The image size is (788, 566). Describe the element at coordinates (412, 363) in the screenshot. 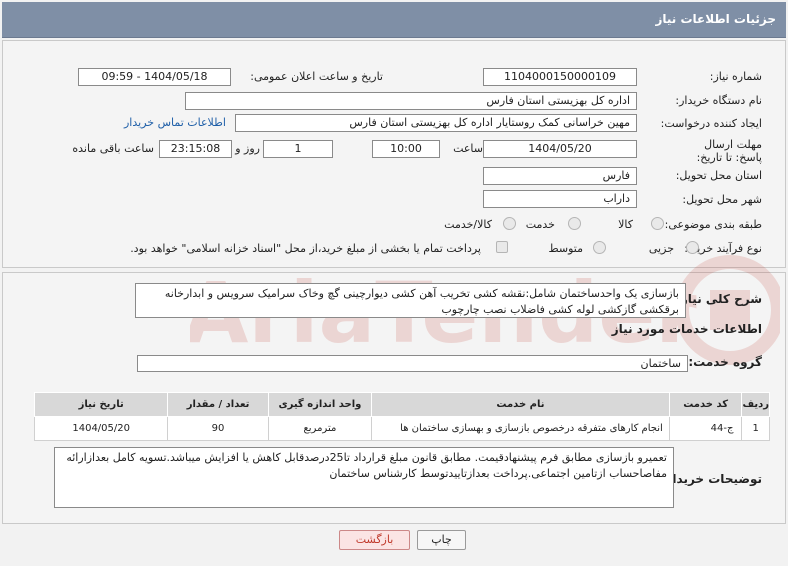

I see `service-group-field: ساختمان` at that location.